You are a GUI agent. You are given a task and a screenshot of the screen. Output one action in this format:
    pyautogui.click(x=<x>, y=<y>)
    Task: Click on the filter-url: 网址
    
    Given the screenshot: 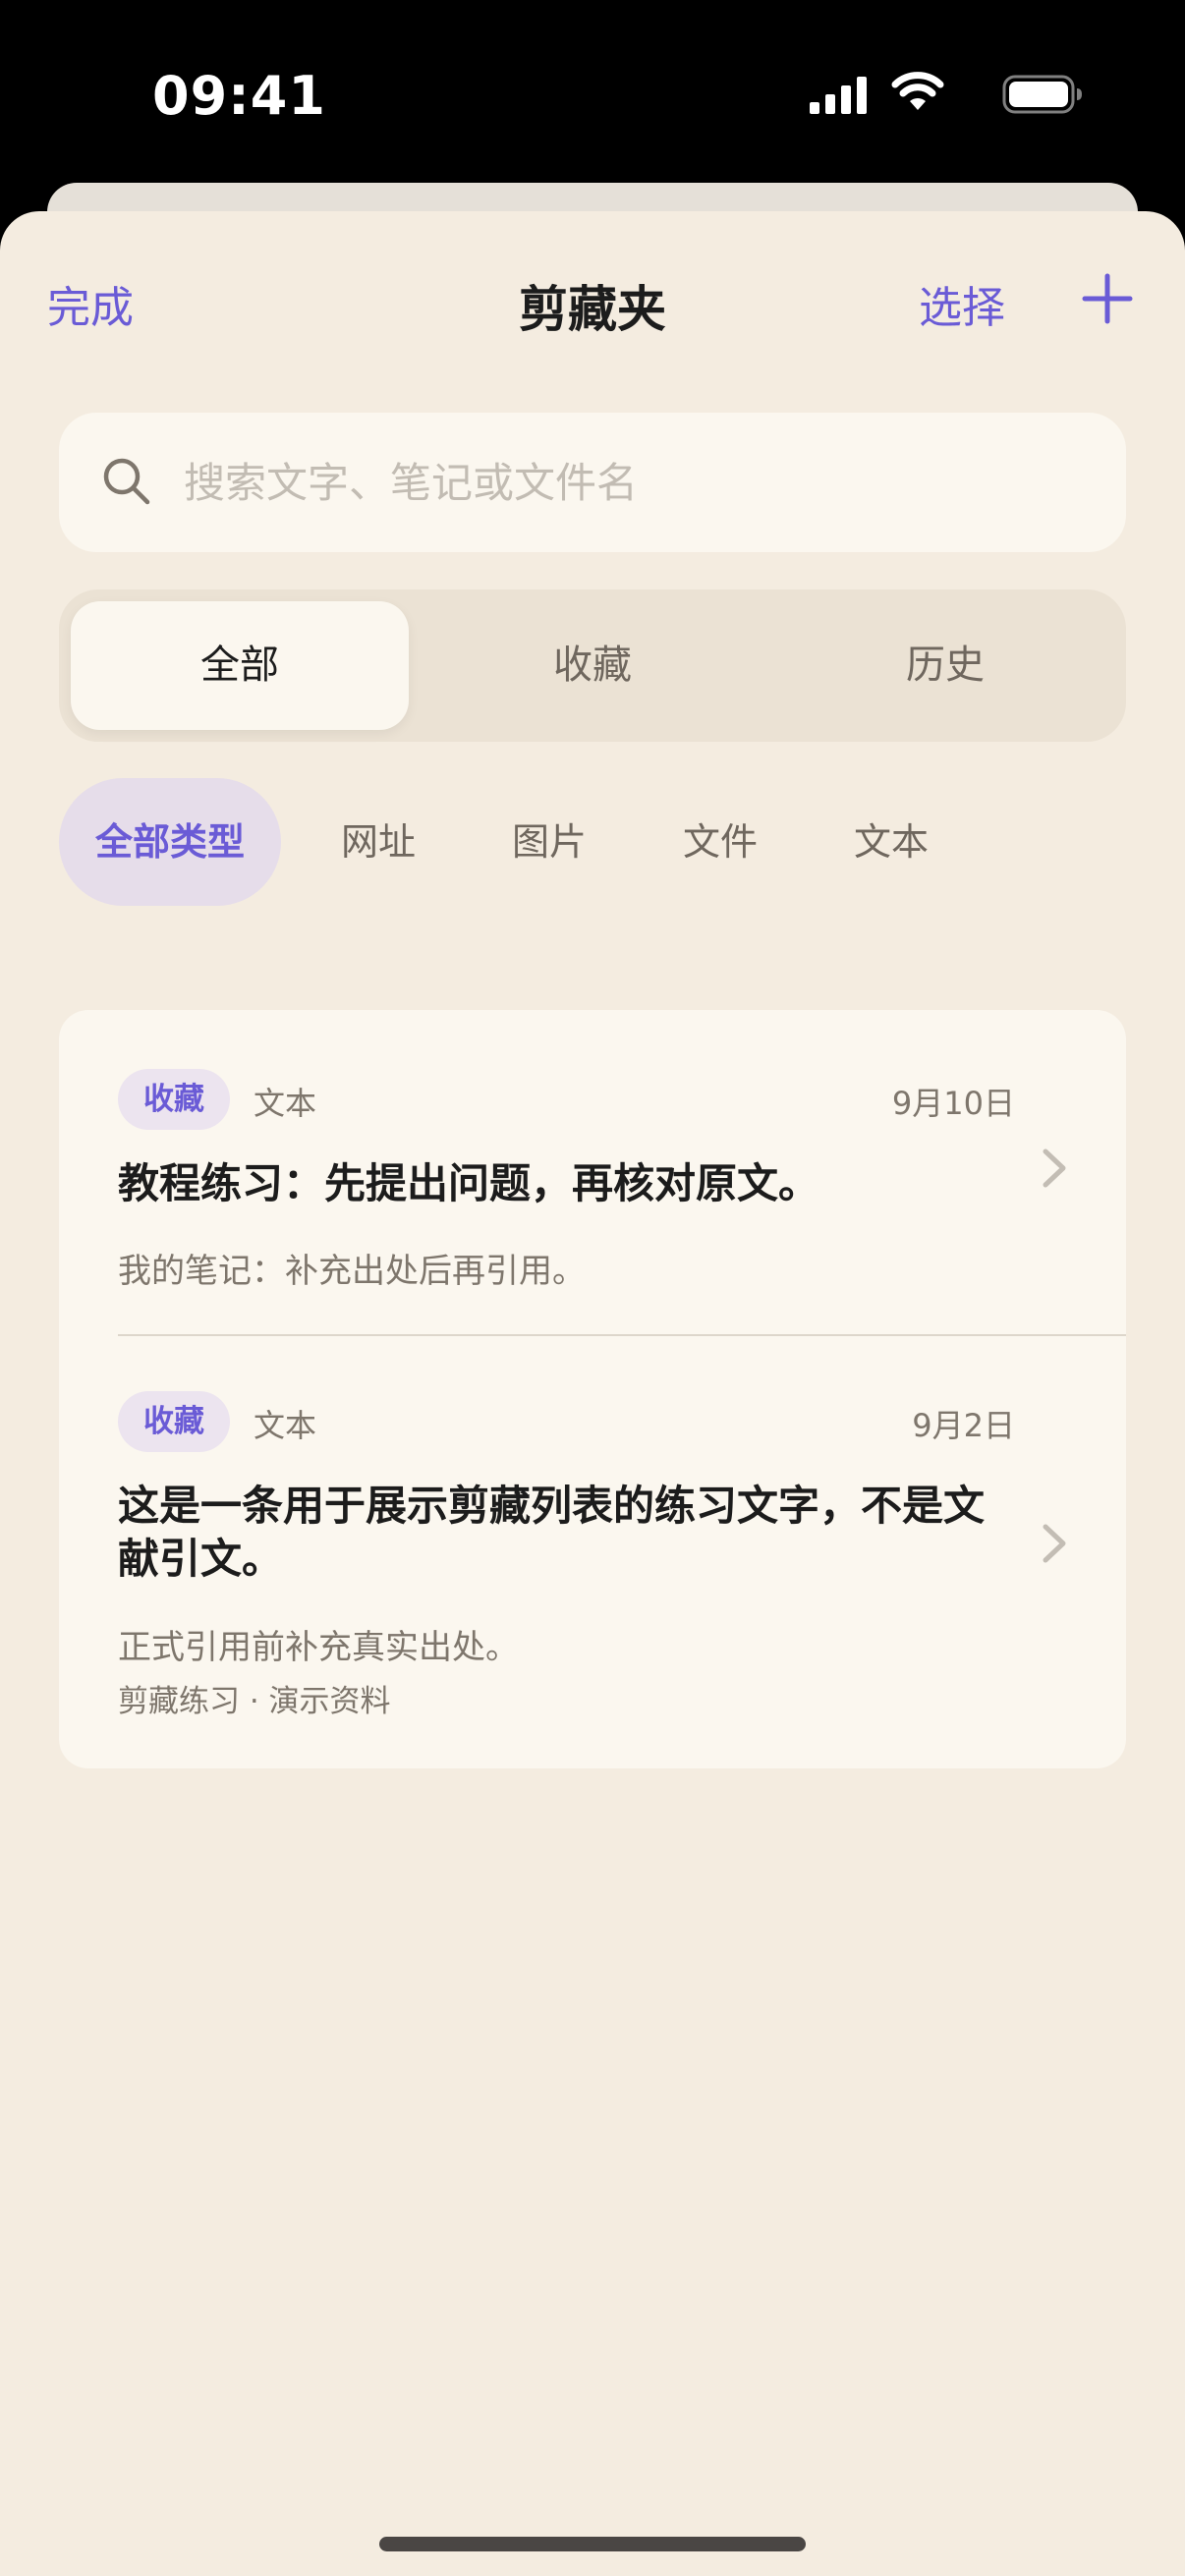 What is the action you would take?
    pyautogui.click(x=378, y=842)
    